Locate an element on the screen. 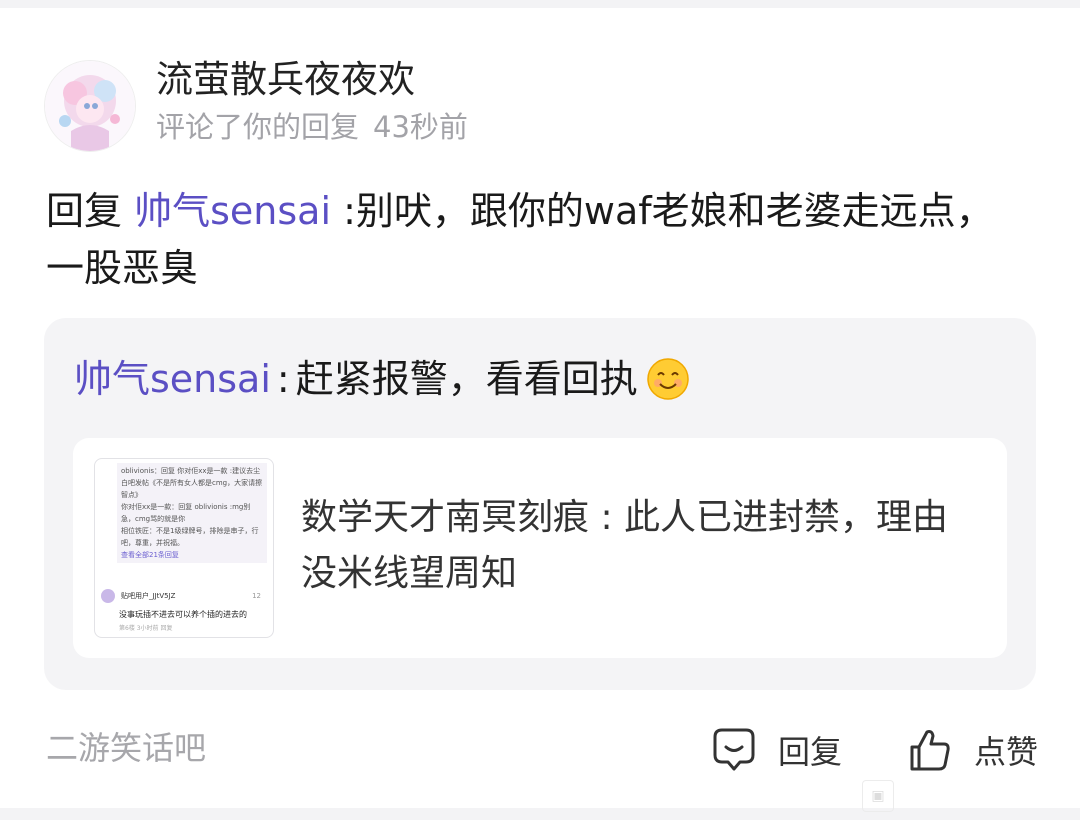 The image size is (1080, 820). thumbnail-meta: 第6楼 3小时前 回复 is located at coordinates (146, 628).